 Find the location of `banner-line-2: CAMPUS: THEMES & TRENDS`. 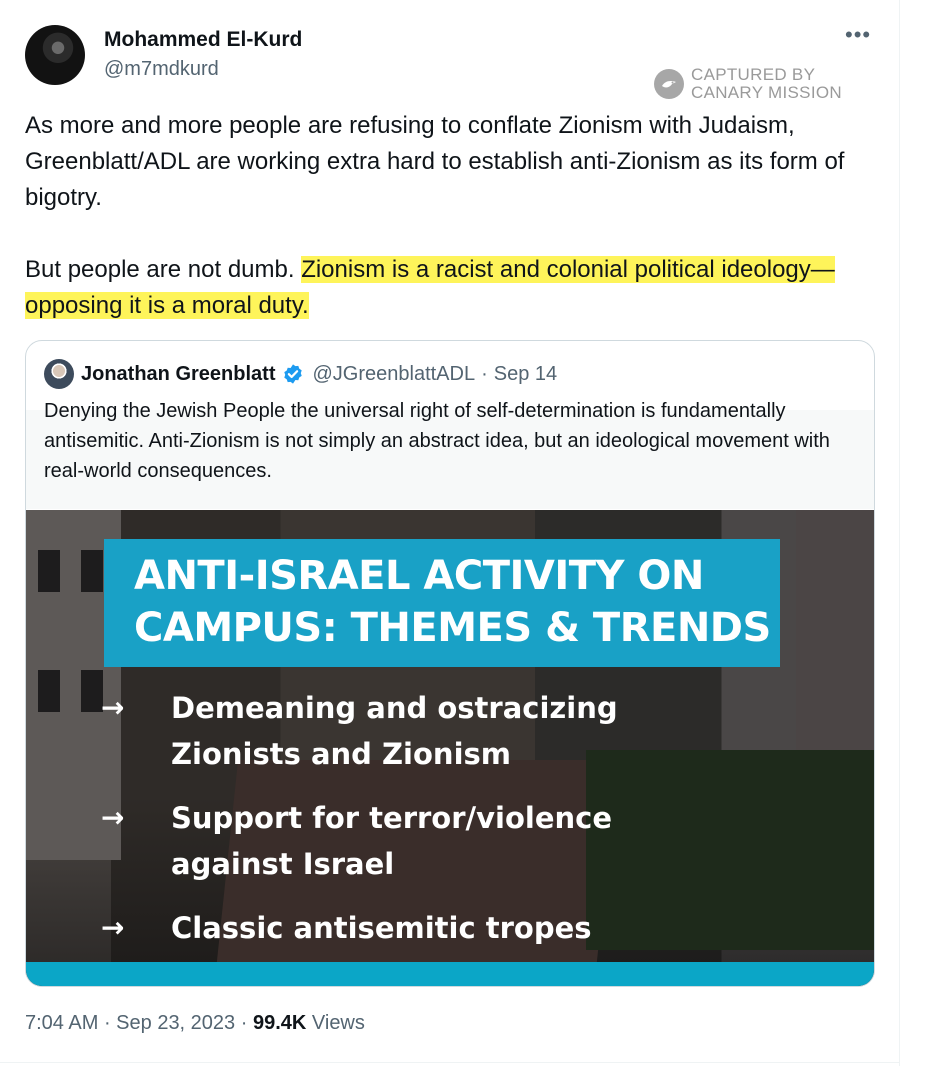

banner-line-2: CAMPUS: THEMES & TRENDS is located at coordinates (452, 628).